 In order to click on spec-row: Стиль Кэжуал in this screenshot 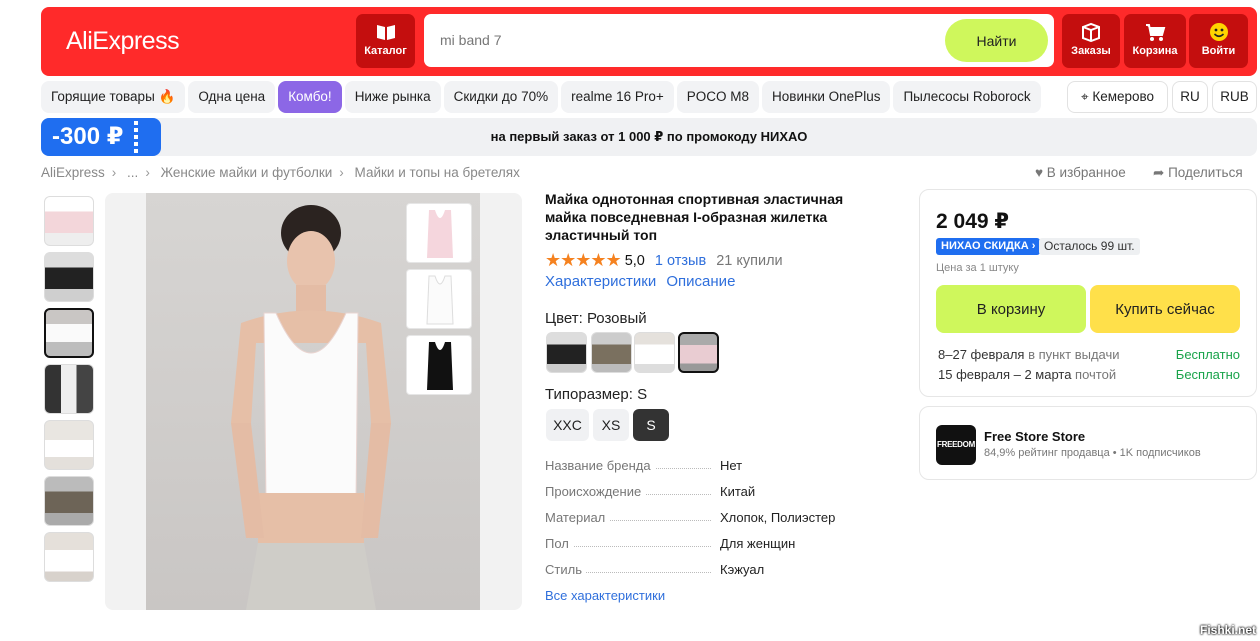, I will do `click(710, 575)`.